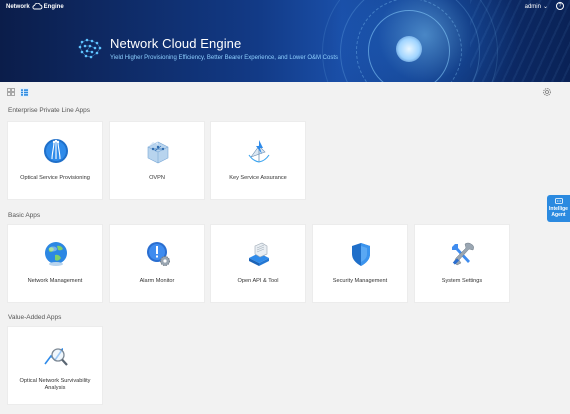 The width and height of the screenshot is (570, 414). Describe the element at coordinates (545, 7) in the screenshot. I see `chevron-down-icon: ⌄` at that location.